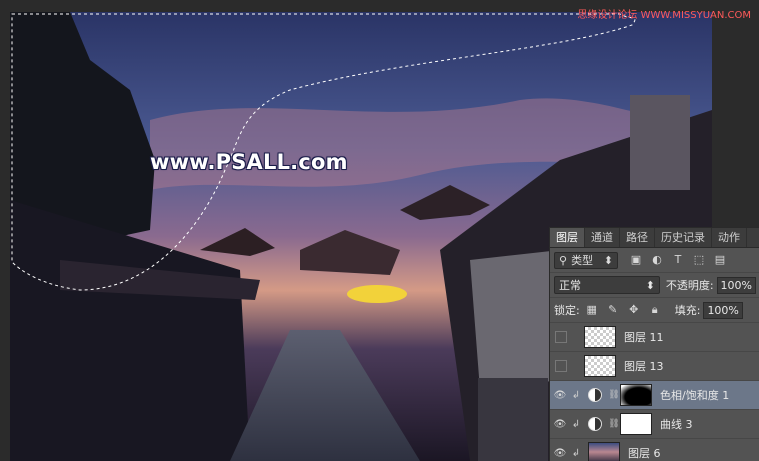  What do you see at coordinates (567, 237) in the screenshot?
I see `tab-layers: 图层` at bounding box center [567, 237].